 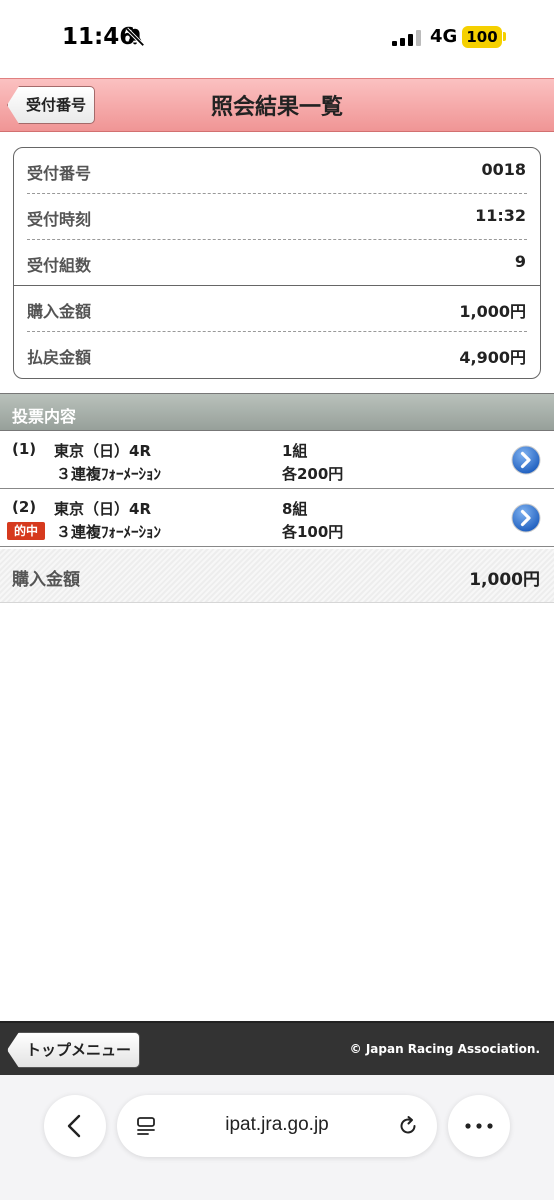 I want to click on page-header: 受付番号 照会結果一覧, so click(x=277, y=105).